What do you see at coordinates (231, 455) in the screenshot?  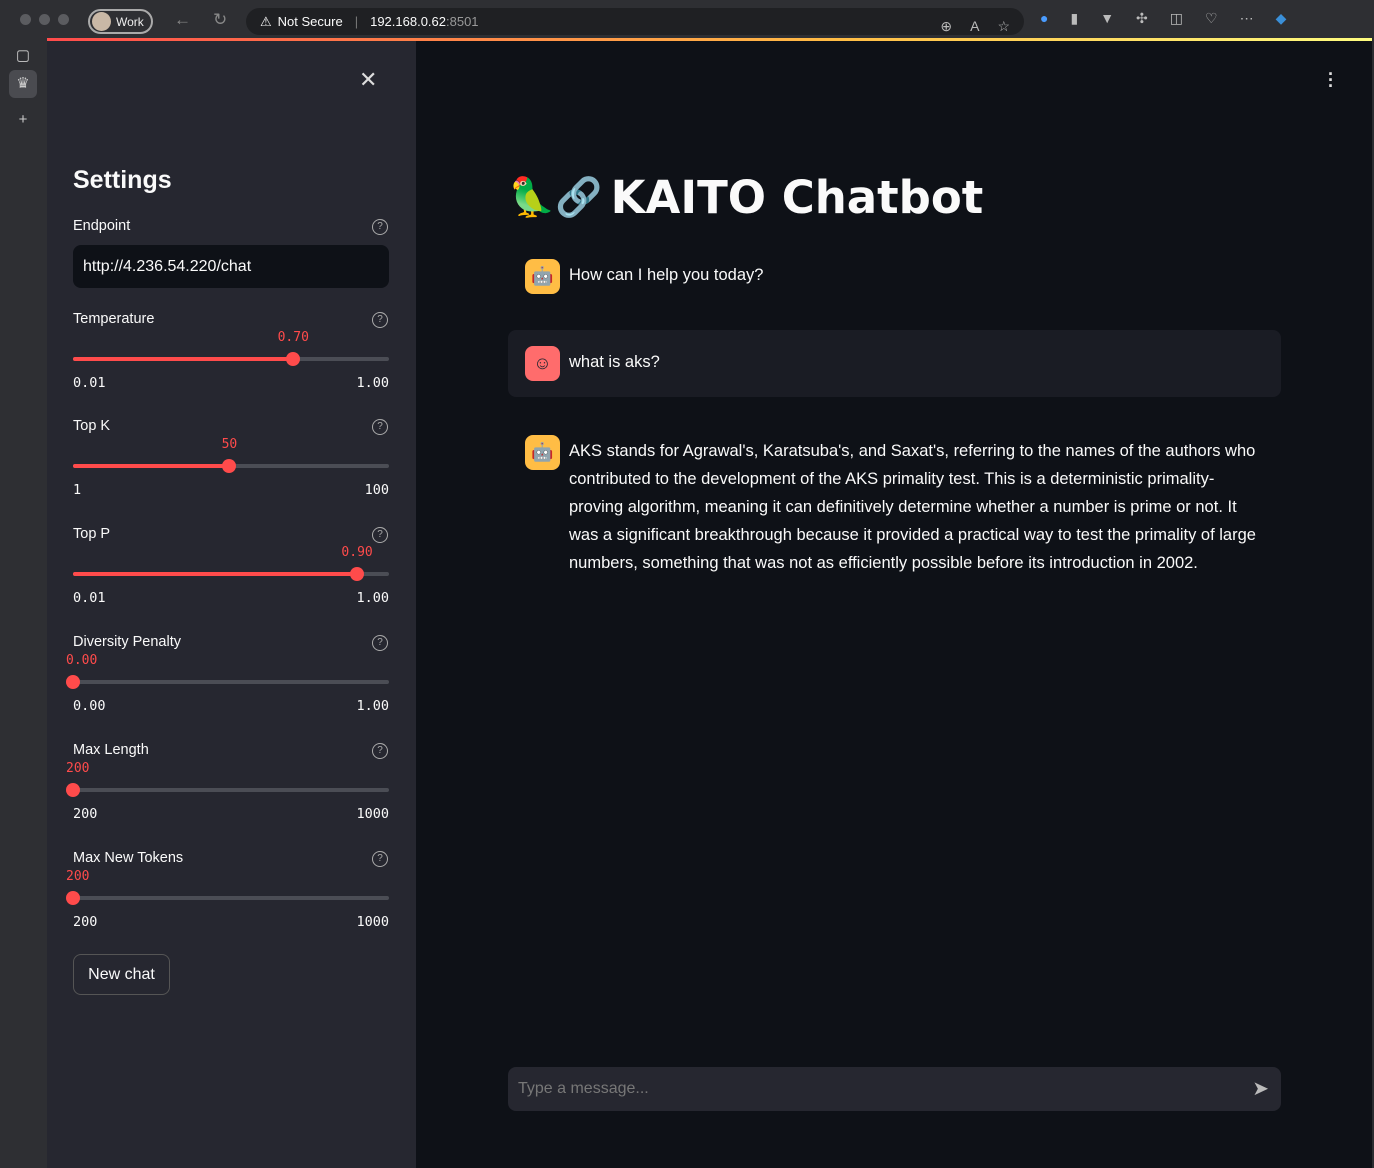 I see `slider-track: 50` at bounding box center [231, 455].